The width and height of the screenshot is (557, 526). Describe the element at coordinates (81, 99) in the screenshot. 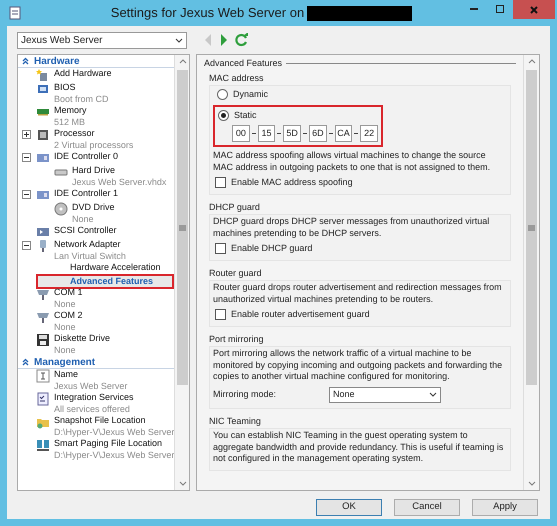

I see `item-detail: Boot from CD` at that location.